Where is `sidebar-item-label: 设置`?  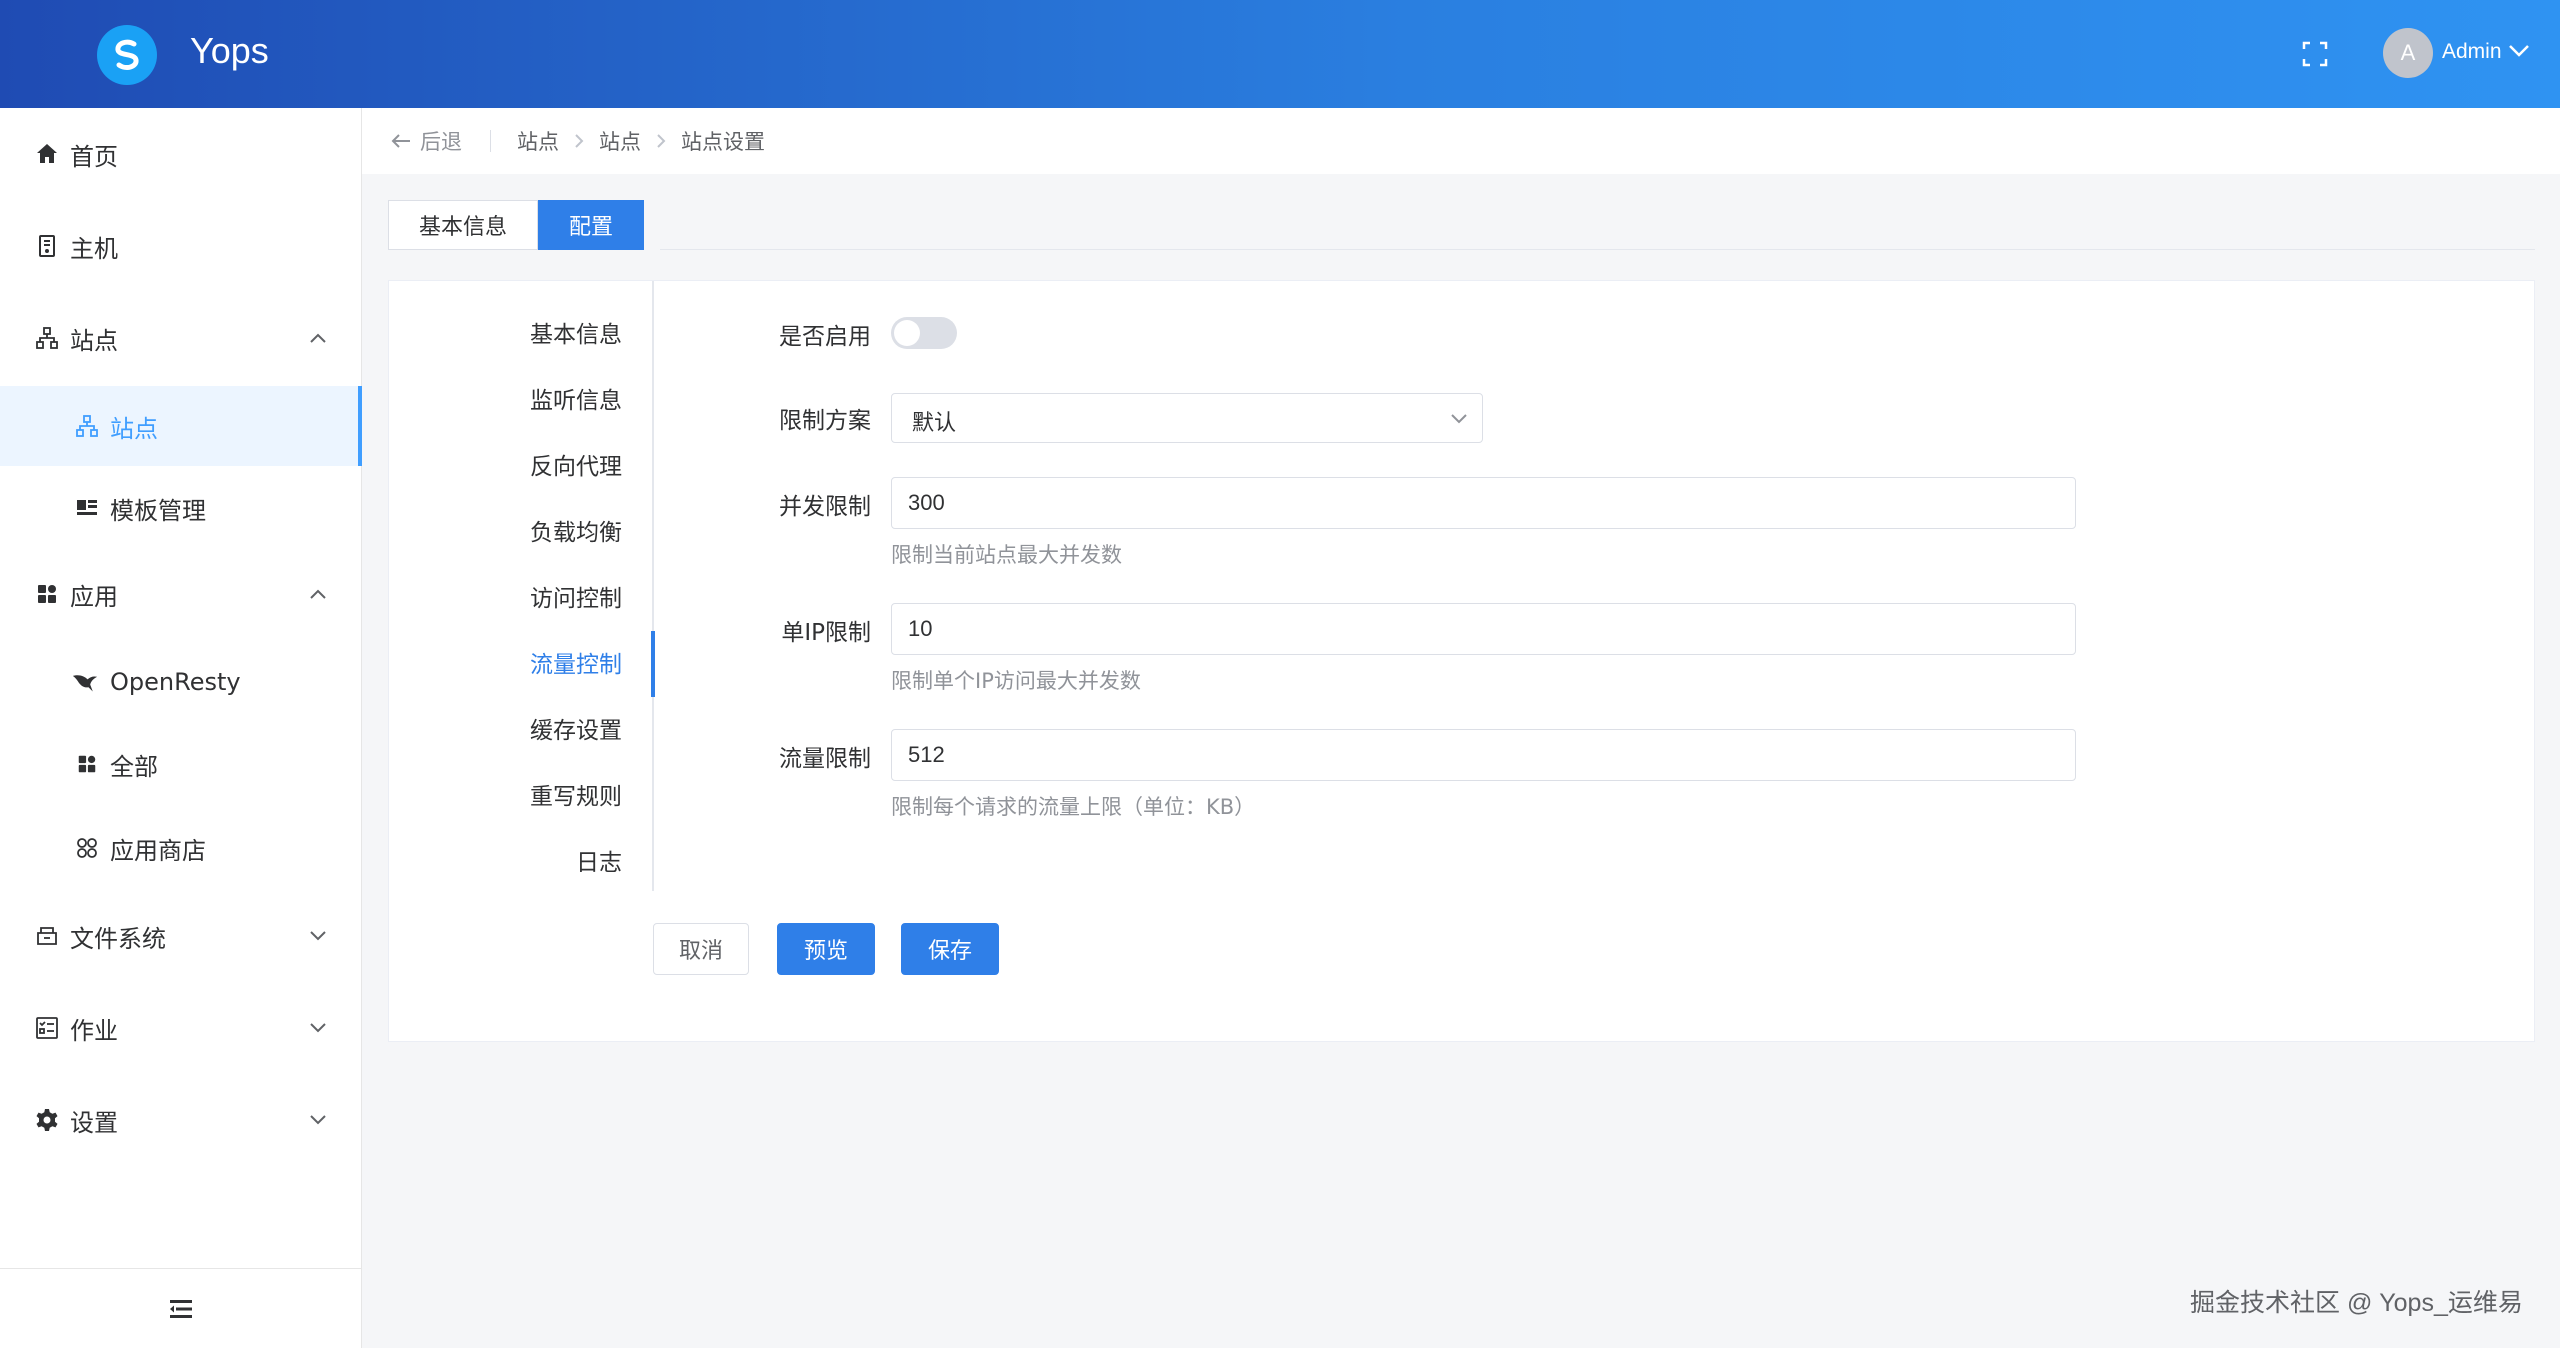
sidebar-item-label: 设置 is located at coordinates (94, 1122).